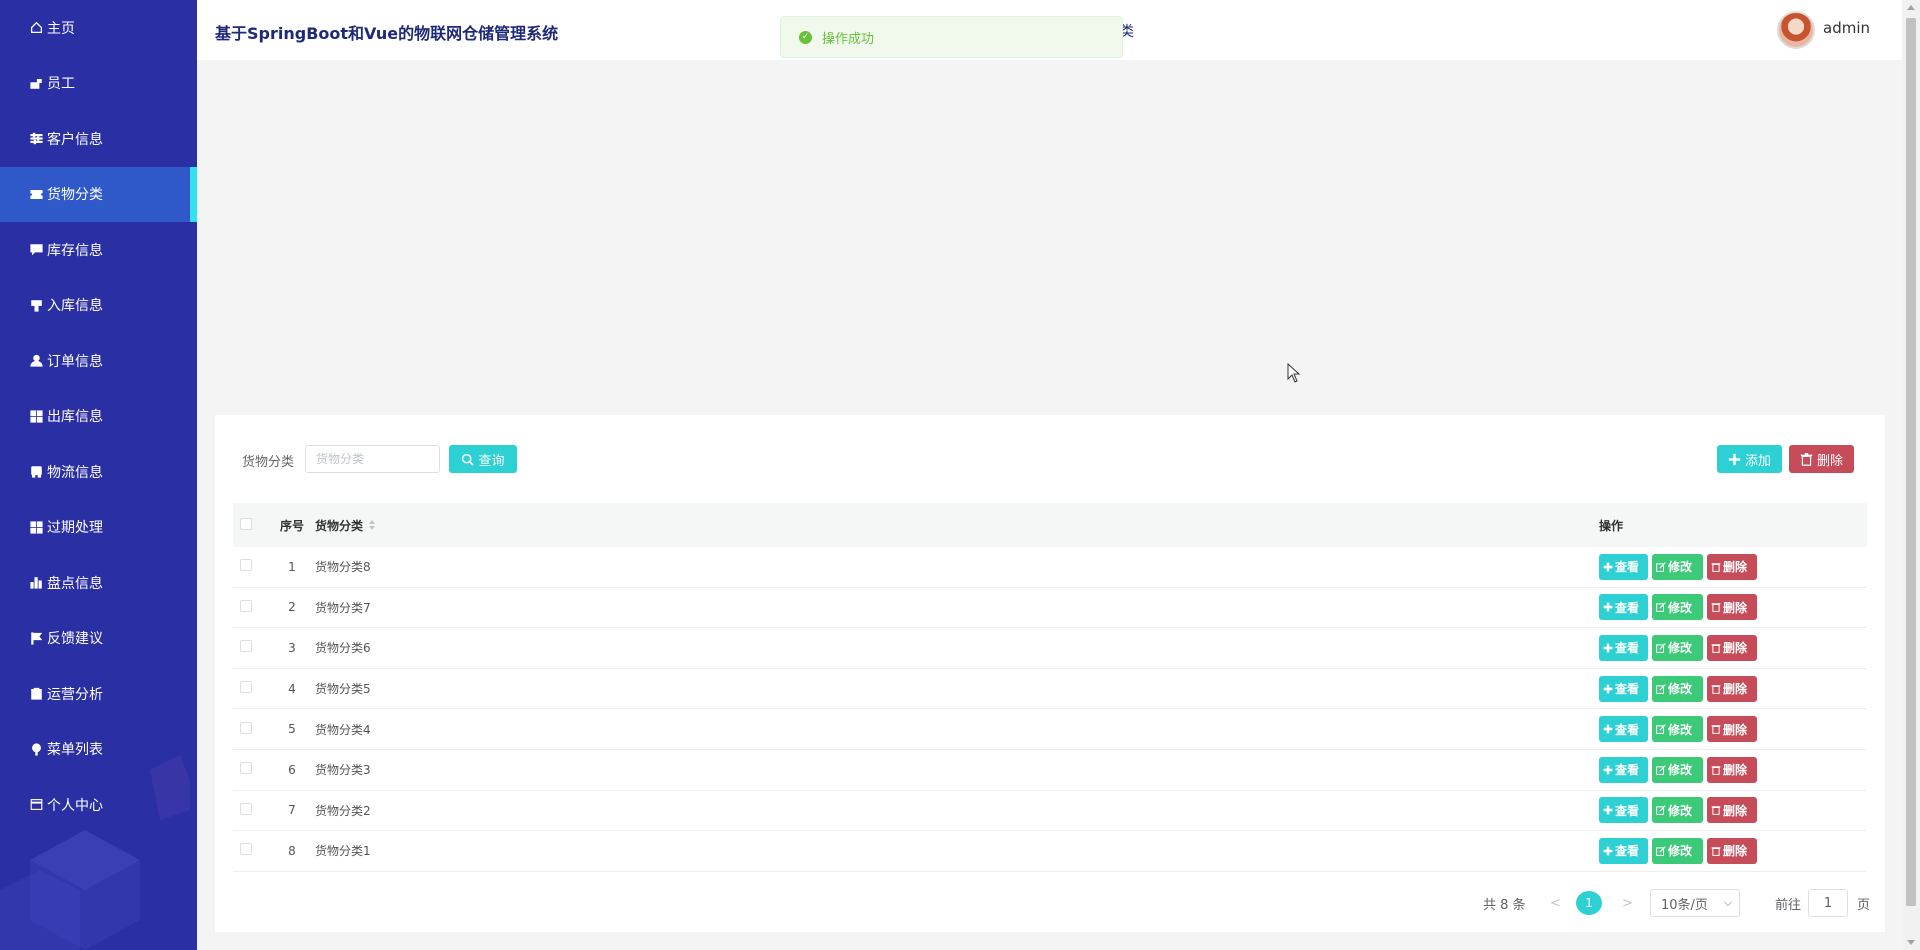 The width and height of the screenshot is (1920, 950). Describe the element at coordinates (98, 306) in the screenshot. I see `sidebar-item-6: 入库信息` at that location.